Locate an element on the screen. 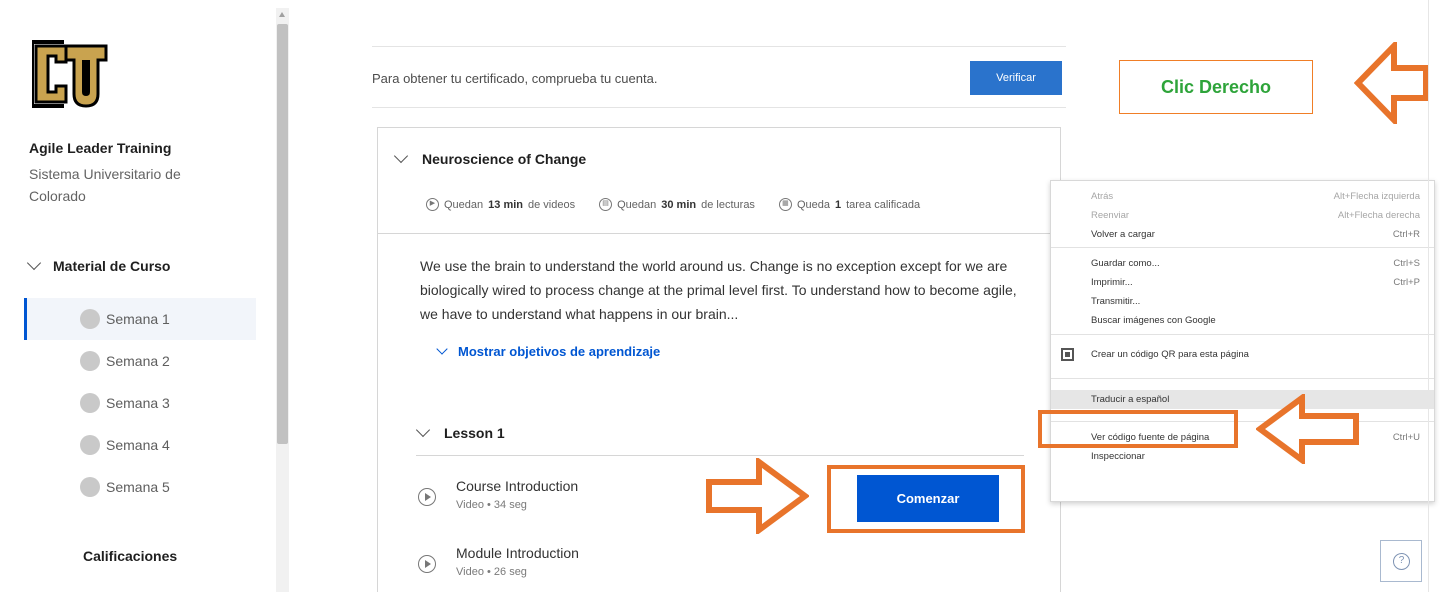 The height and width of the screenshot is (592, 1442). sidebar-item-week-4: Semana 4 is located at coordinates (140, 445).